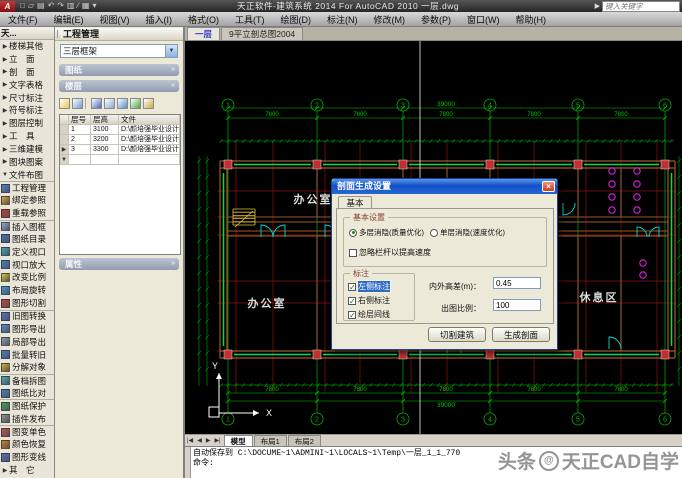 The width and height of the screenshot is (682, 478). Describe the element at coordinates (64, 103) in the screenshot. I see `open-project-icon` at that location.